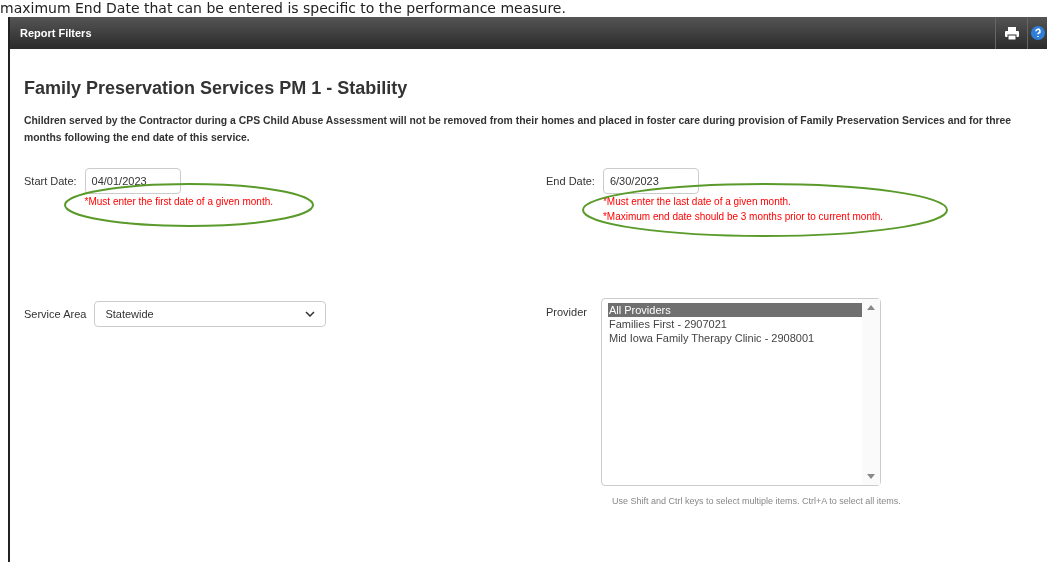  What do you see at coordinates (870, 476) in the screenshot?
I see `scroll-down-icon` at bounding box center [870, 476].